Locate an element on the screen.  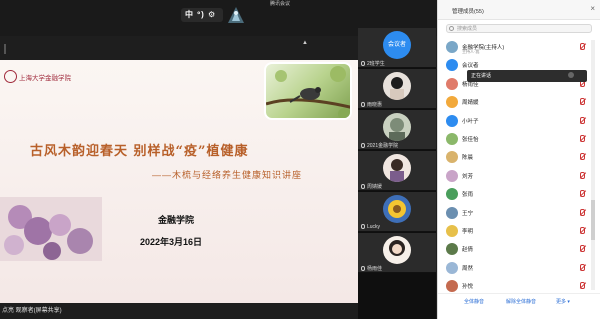
video-tile: 周婧媛 is located at coordinates (397, 171).